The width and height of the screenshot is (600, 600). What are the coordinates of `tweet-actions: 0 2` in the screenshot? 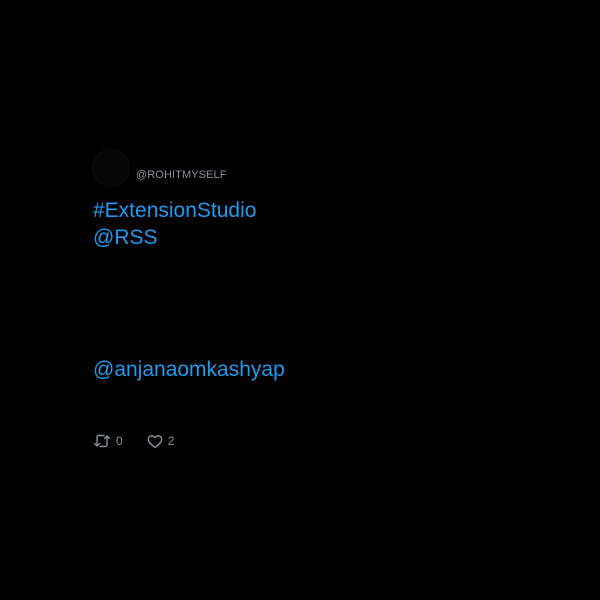 It's located at (133, 441).